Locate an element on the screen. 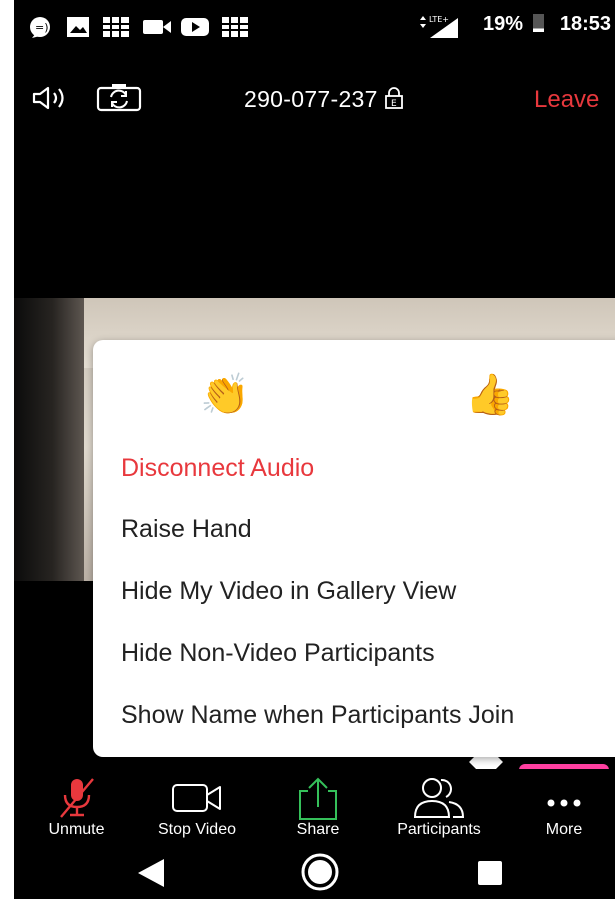 Image resolution: width=615 pixels, height=899 pixels. video-camera-icon is located at coordinates (196, 798).